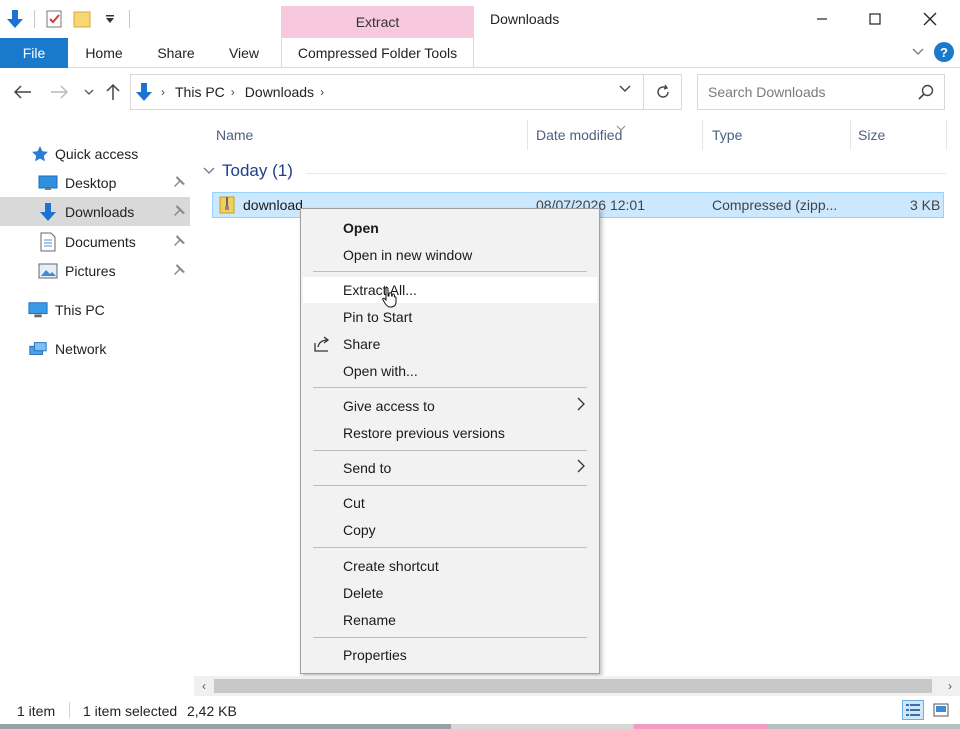 The height and width of the screenshot is (729, 960). I want to click on column-header-type: Type, so click(727, 135).